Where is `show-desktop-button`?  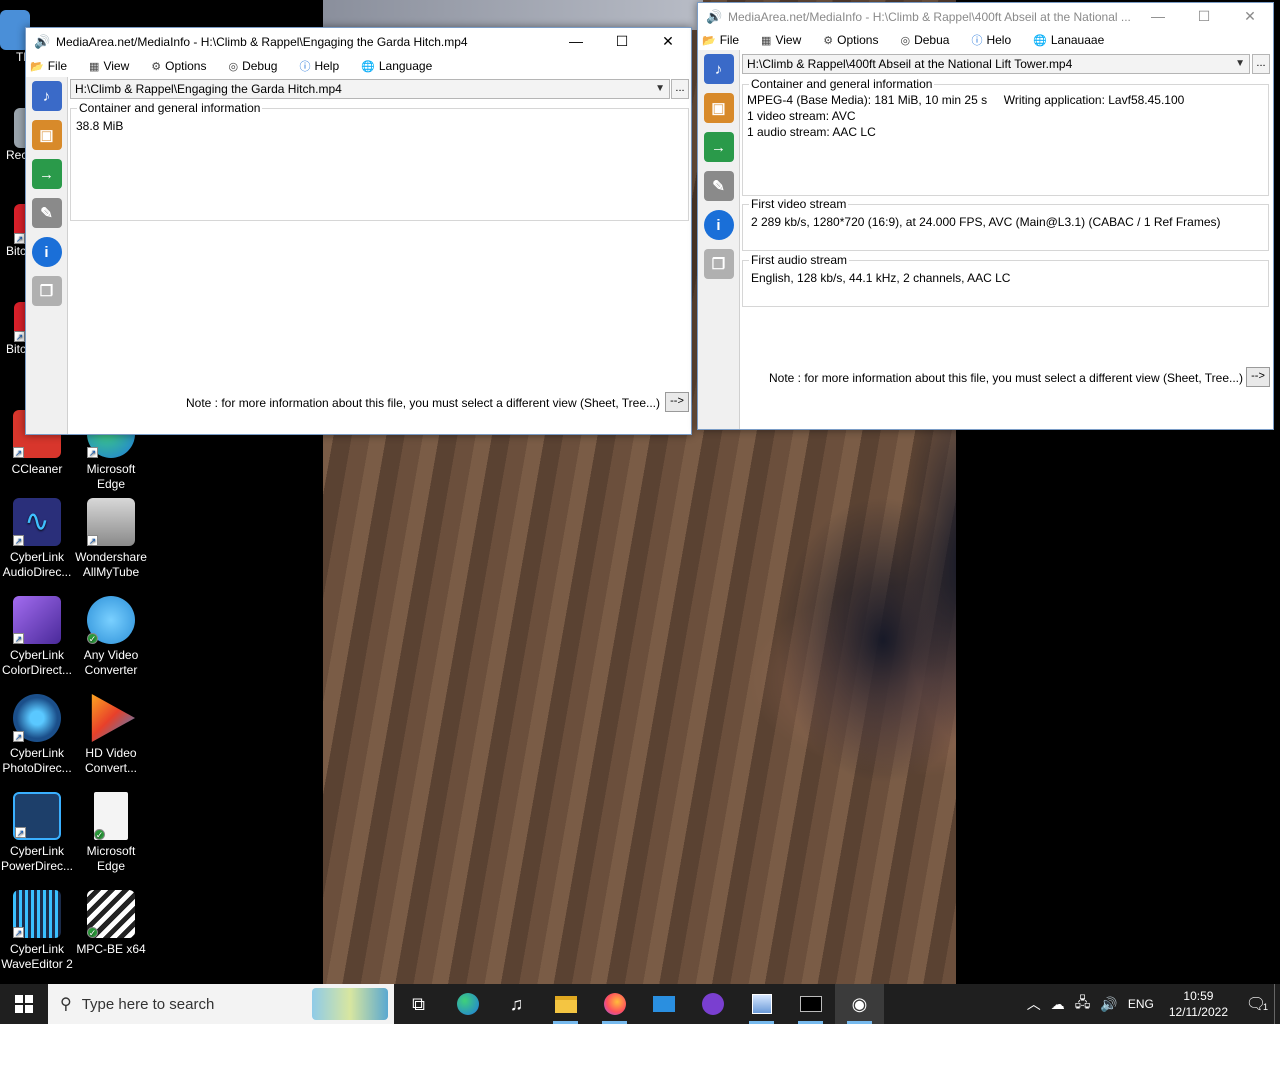 show-desktop-button is located at coordinates (1277, 1004).